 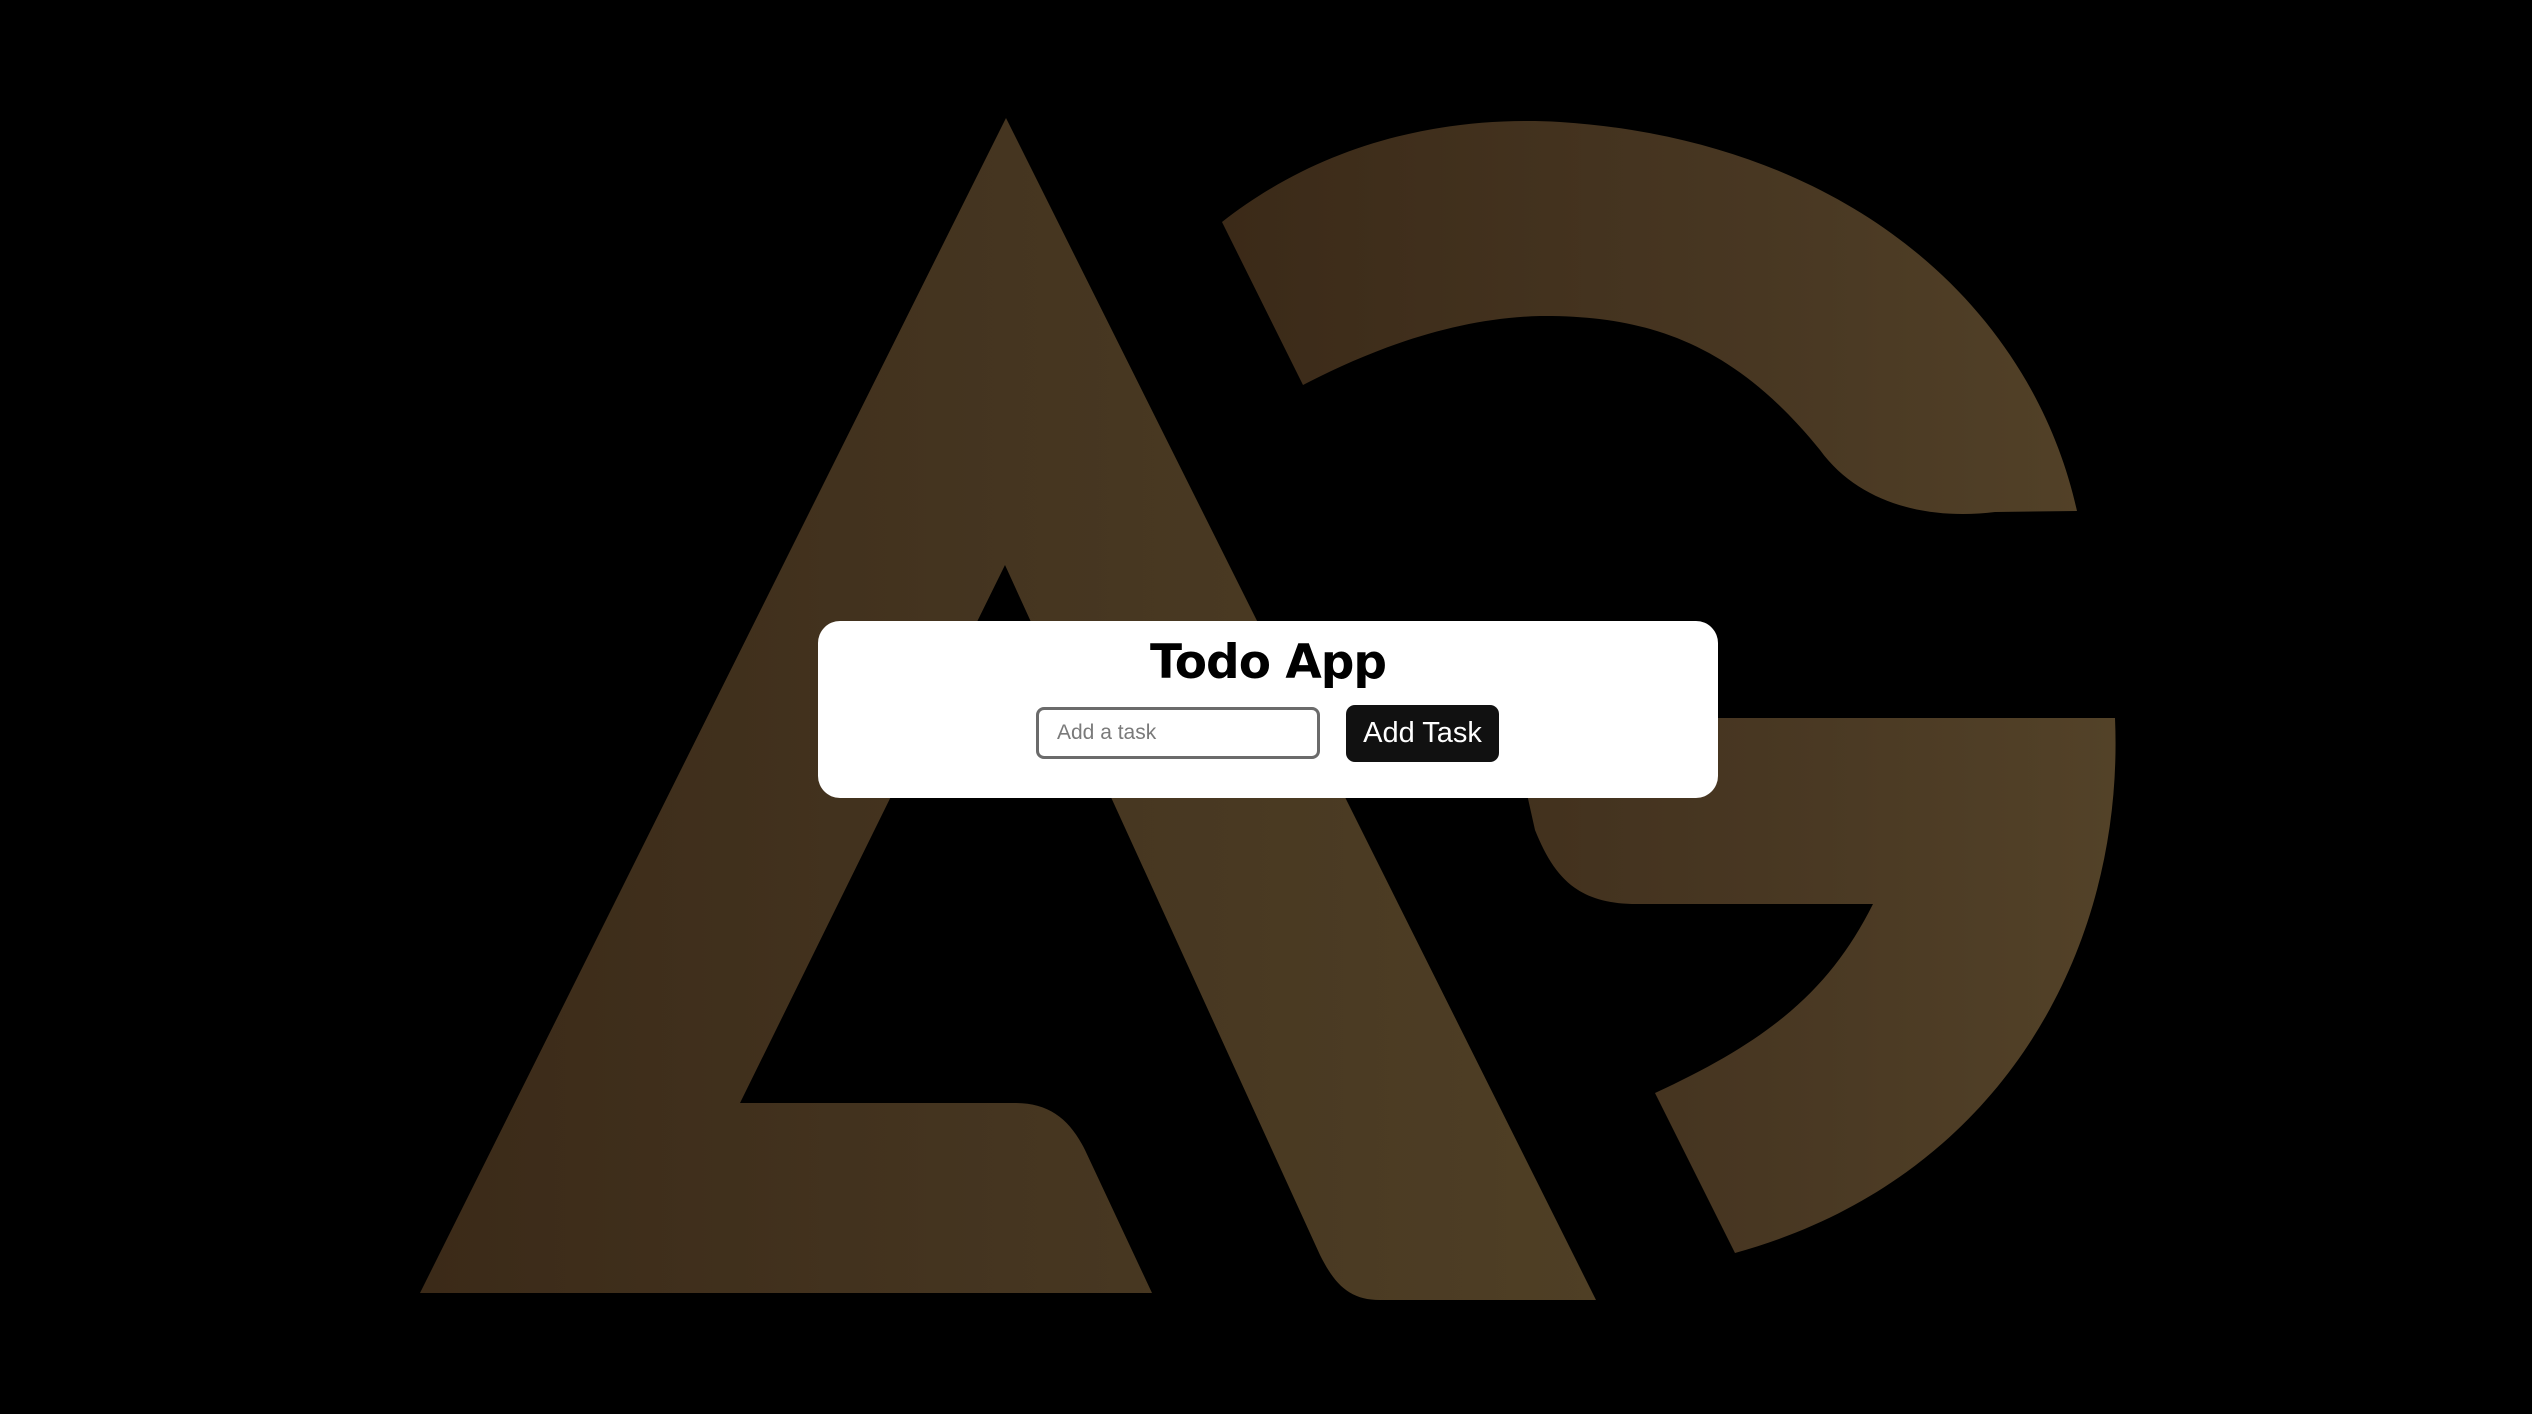 I want to click on add-task-button: Add Task, so click(x=1422, y=733).